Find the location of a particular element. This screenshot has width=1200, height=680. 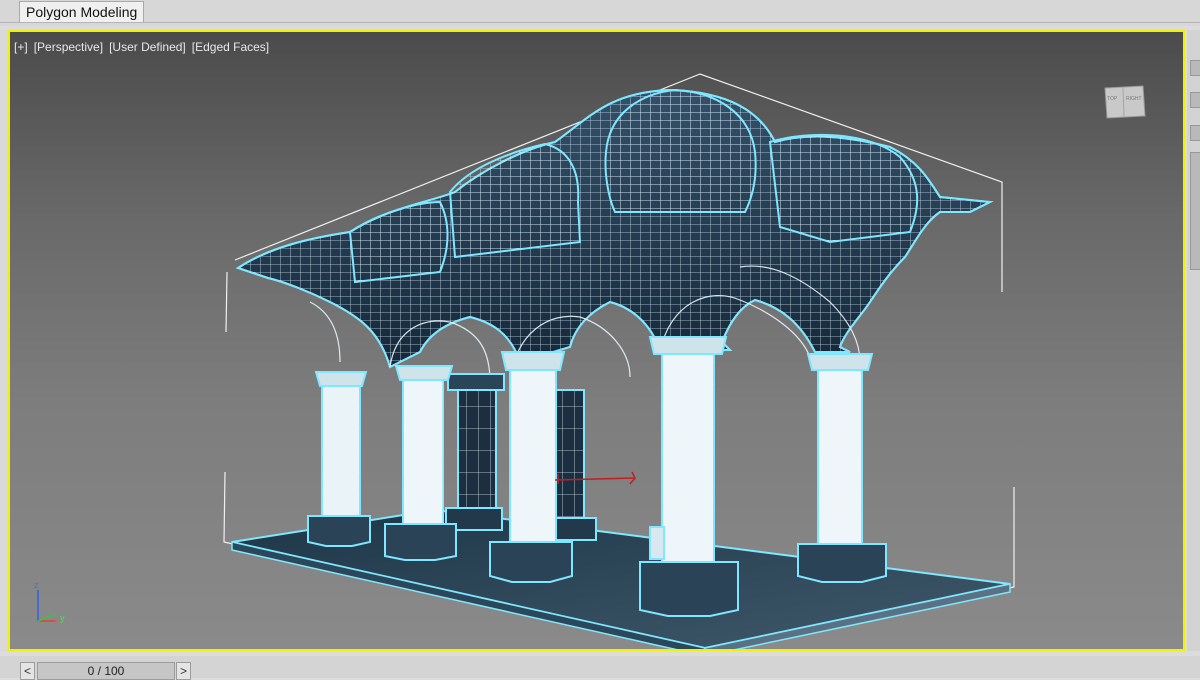

axis-z-label: z is located at coordinates (36, 585).